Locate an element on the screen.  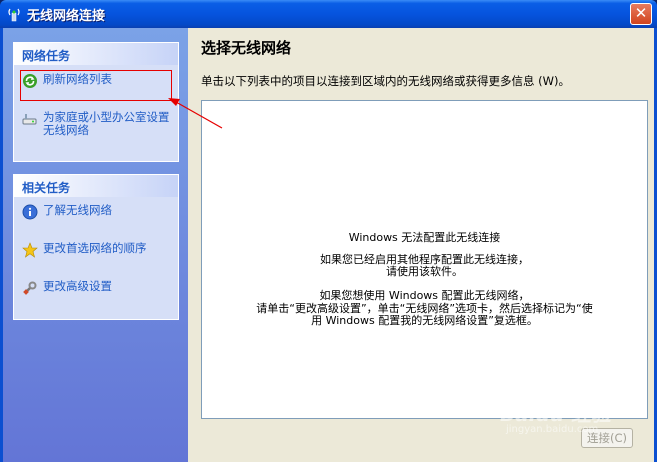
page-description: 单击以下列表中的项目以连接到区域内的无线网络或获得更多信息 (W)。 is located at coordinates (385, 81).